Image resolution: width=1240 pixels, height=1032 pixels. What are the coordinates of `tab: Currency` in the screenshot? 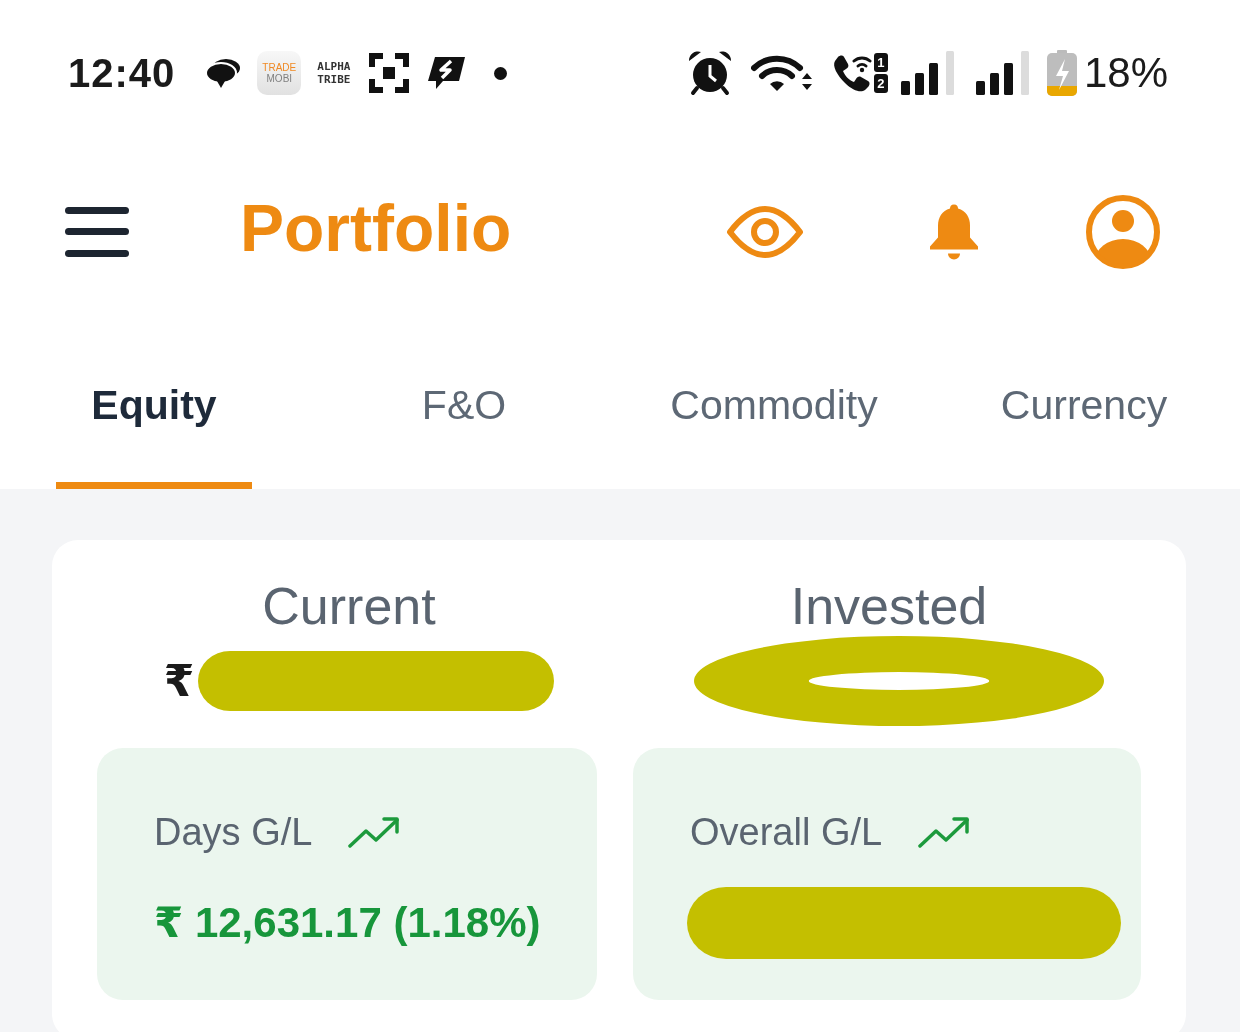 It's located at (1084, 429).